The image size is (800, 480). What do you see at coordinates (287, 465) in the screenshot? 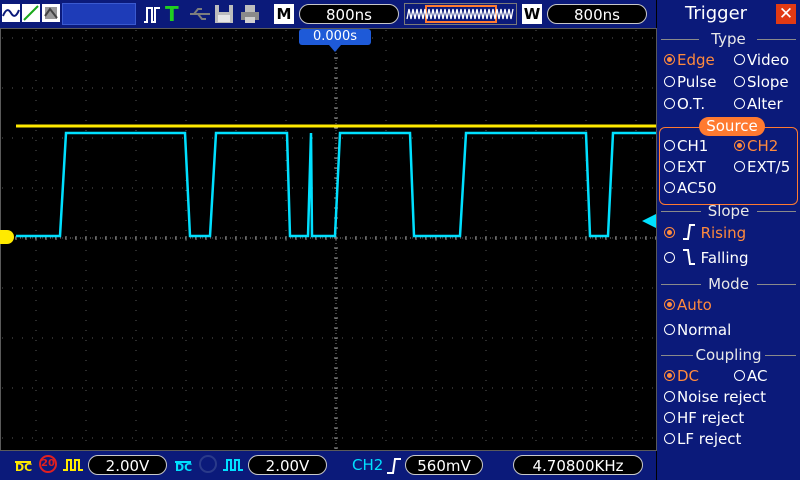
I see `ch2-volts-div: 2.00V` at bounding box center [287, 465].